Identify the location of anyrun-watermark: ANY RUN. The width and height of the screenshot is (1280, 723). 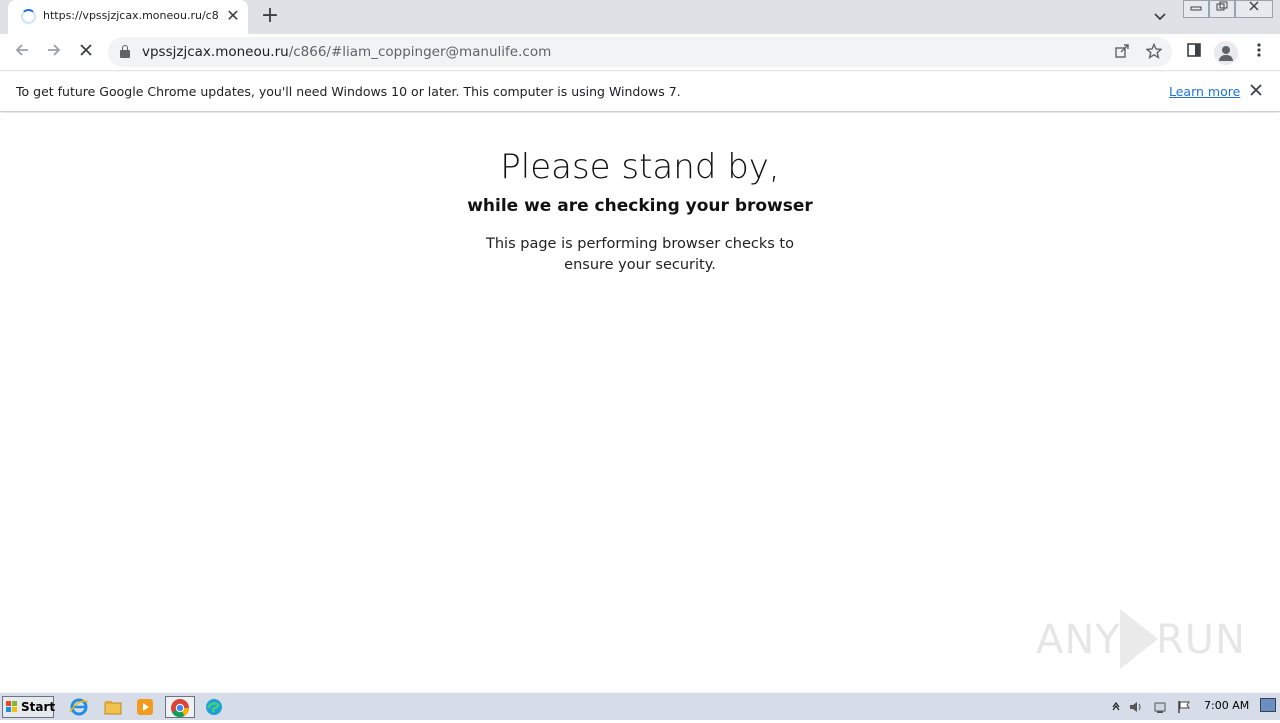
(1140, 639).